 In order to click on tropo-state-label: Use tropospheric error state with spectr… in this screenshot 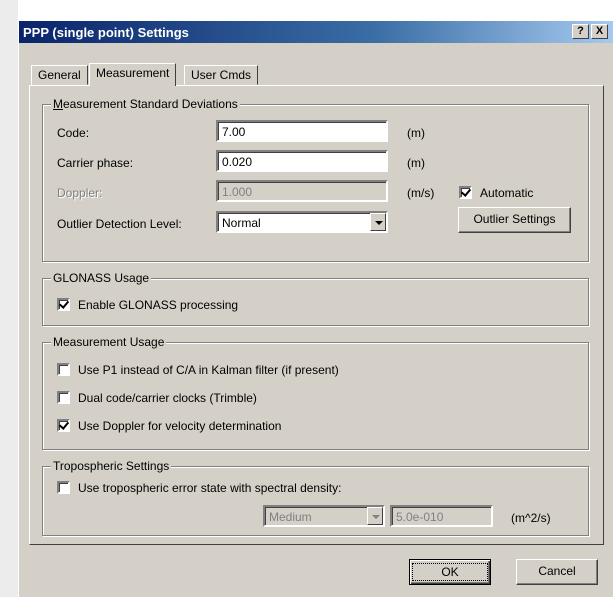, I will do `click(209, 488)`.